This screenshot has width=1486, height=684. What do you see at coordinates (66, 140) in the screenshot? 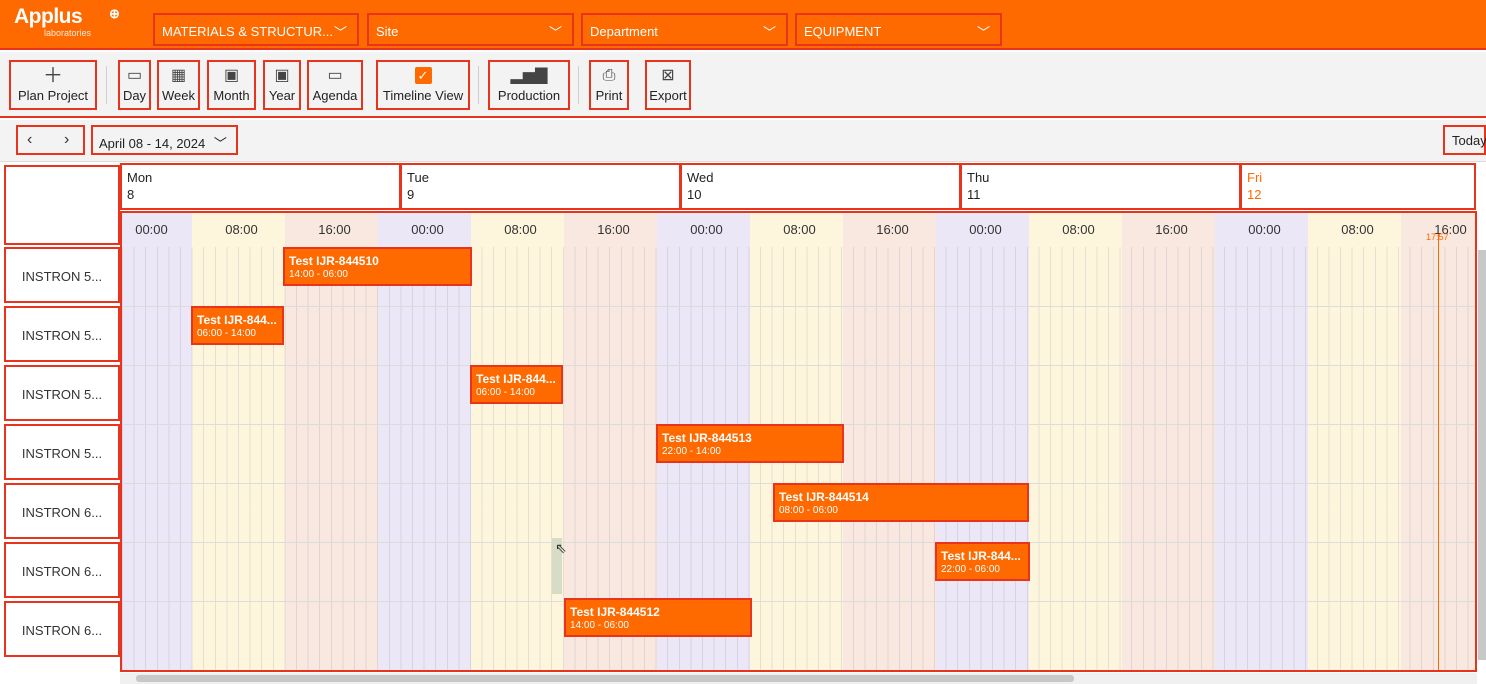
I see `next-arrow-icon: ›` at bounding box center [66, 140].